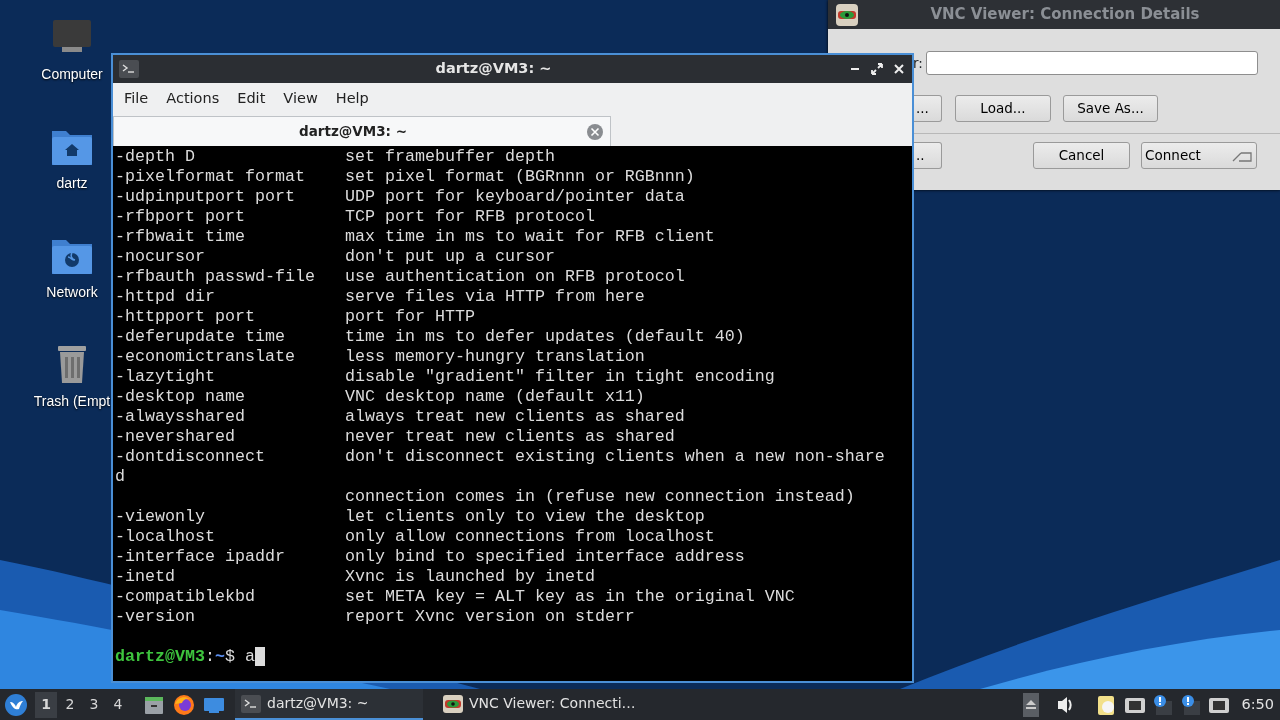 This screenshot has width=1280, height=720. I want to click on terminal-description: less memory-hungry translation, so click(495, 357).